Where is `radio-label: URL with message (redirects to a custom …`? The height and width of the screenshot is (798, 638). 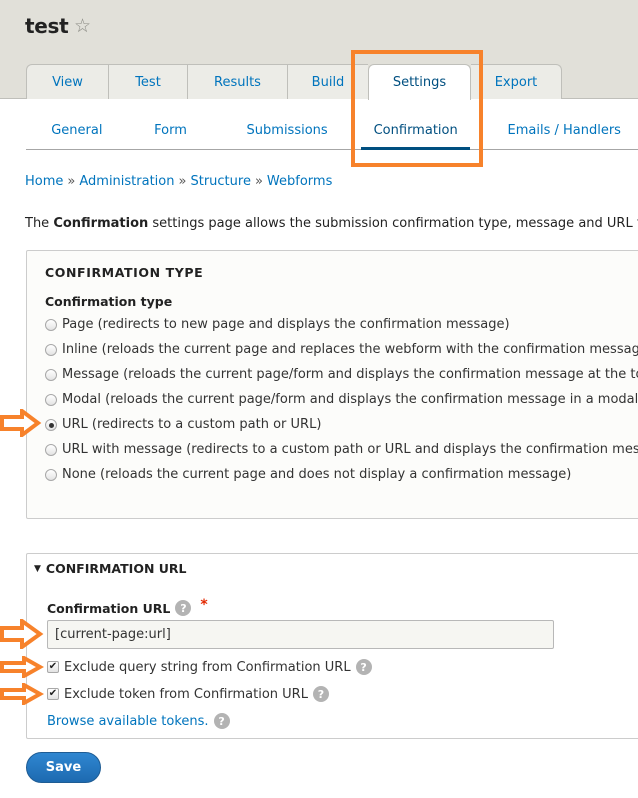
radio-label: URL with message (redirects to a custom … is located at coordinates (350, 449).